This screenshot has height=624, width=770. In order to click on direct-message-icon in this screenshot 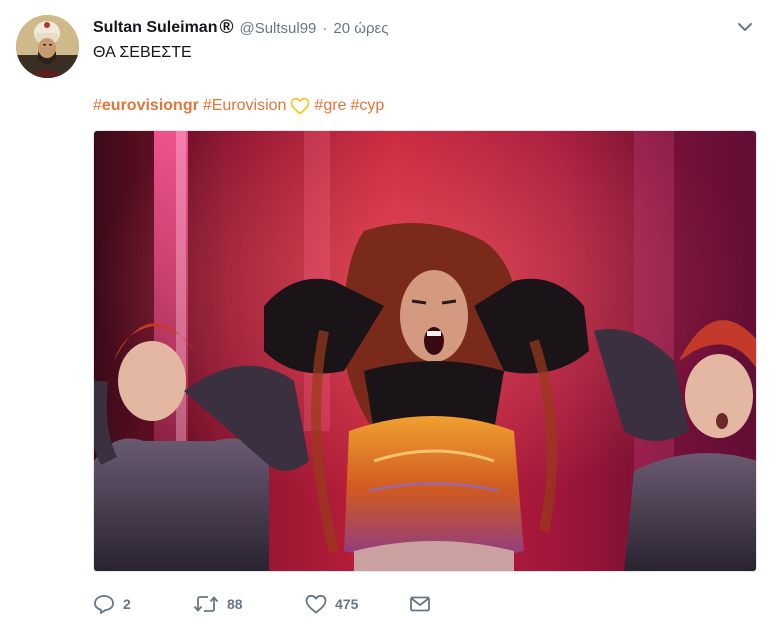, I will do `click(420, 604)`.